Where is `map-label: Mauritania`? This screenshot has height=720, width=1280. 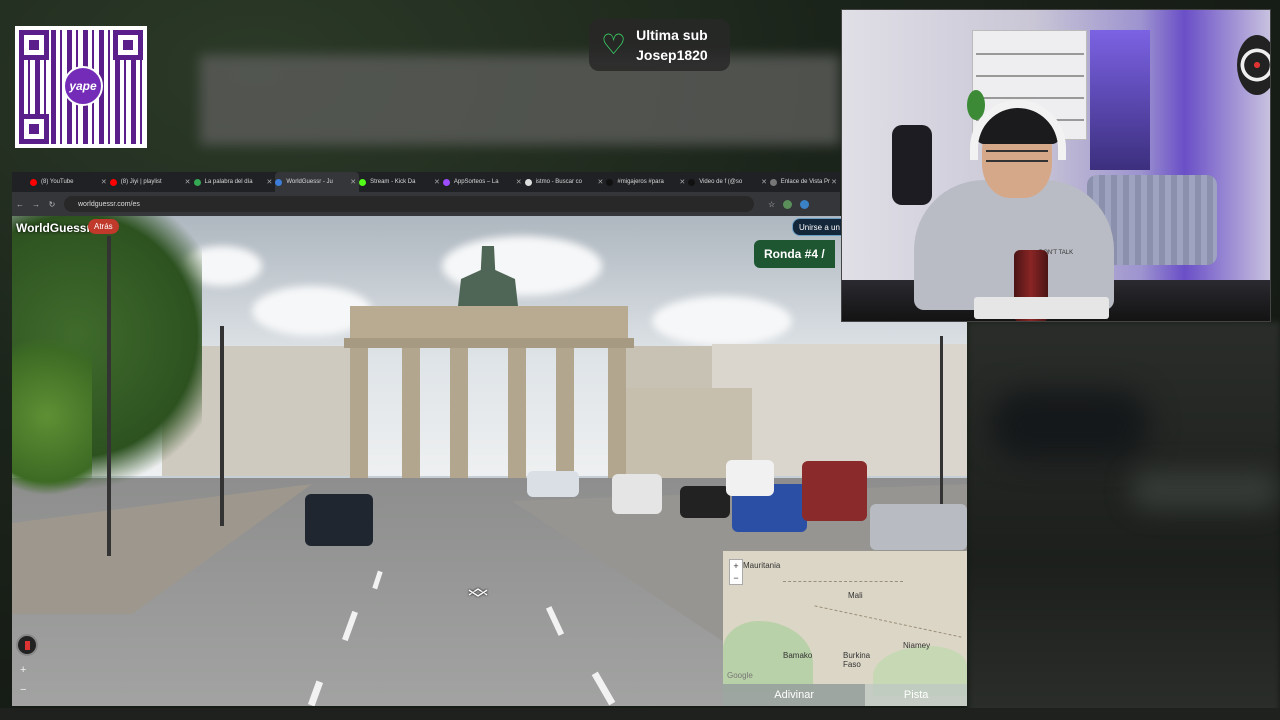
map-label: Mauritania is located at coordinates (762, 565).